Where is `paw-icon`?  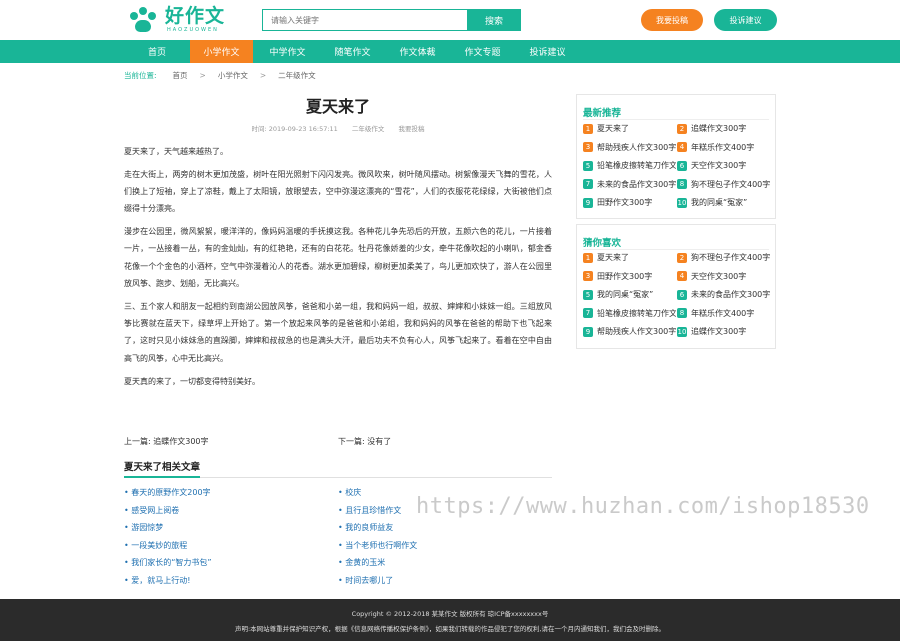
paw-icon is located at coordinates (143, 20).